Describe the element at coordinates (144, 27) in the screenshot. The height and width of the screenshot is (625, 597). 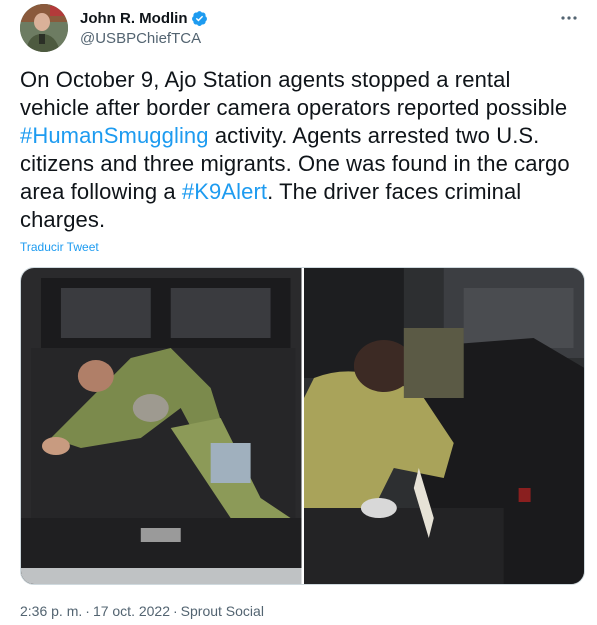
I see `author-names: John R. Modlin @USBPChiefTCA` at that location.